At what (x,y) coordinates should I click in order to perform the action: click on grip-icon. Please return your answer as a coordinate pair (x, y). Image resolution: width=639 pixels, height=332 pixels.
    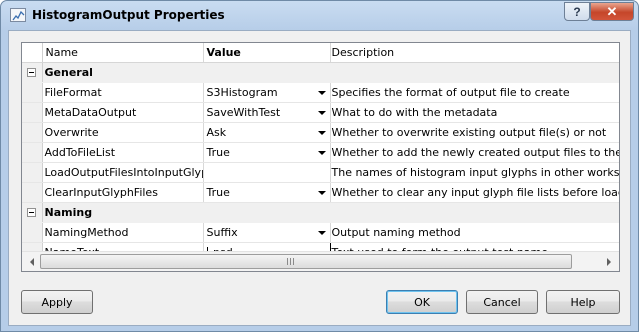
    Looking at the image, I should click on (291, 261).